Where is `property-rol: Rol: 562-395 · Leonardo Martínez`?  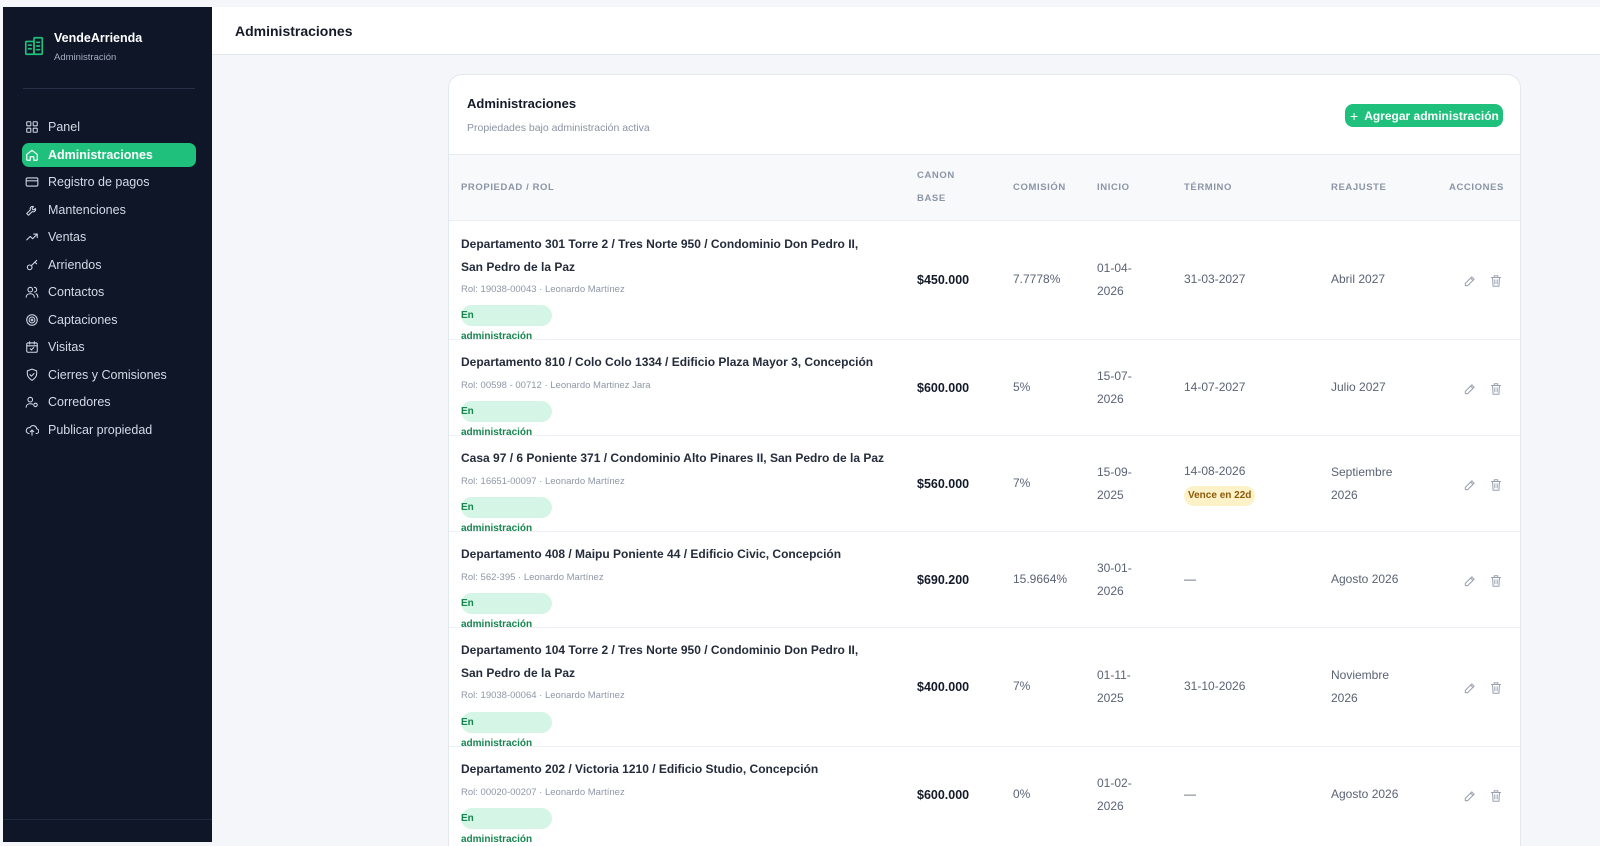
property-rol: Rol: 562-395 · Leonardo Martínez is located at coordinates (532, 577).